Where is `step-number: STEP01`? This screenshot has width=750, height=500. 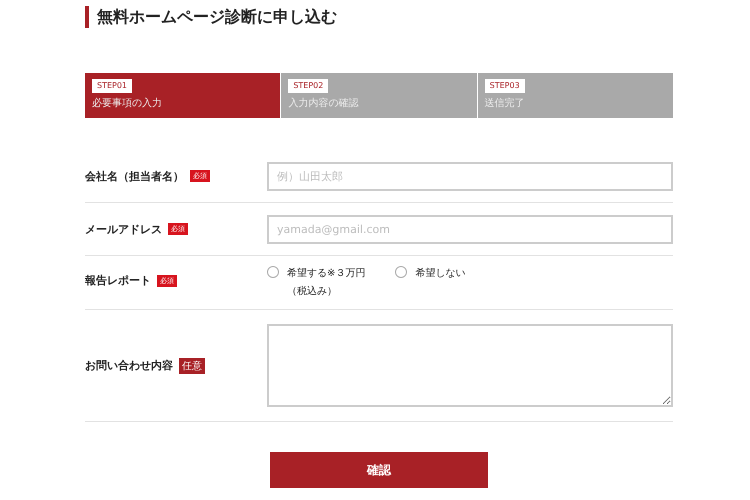
step-number: STEP01 is located at coordinates (112, 86).